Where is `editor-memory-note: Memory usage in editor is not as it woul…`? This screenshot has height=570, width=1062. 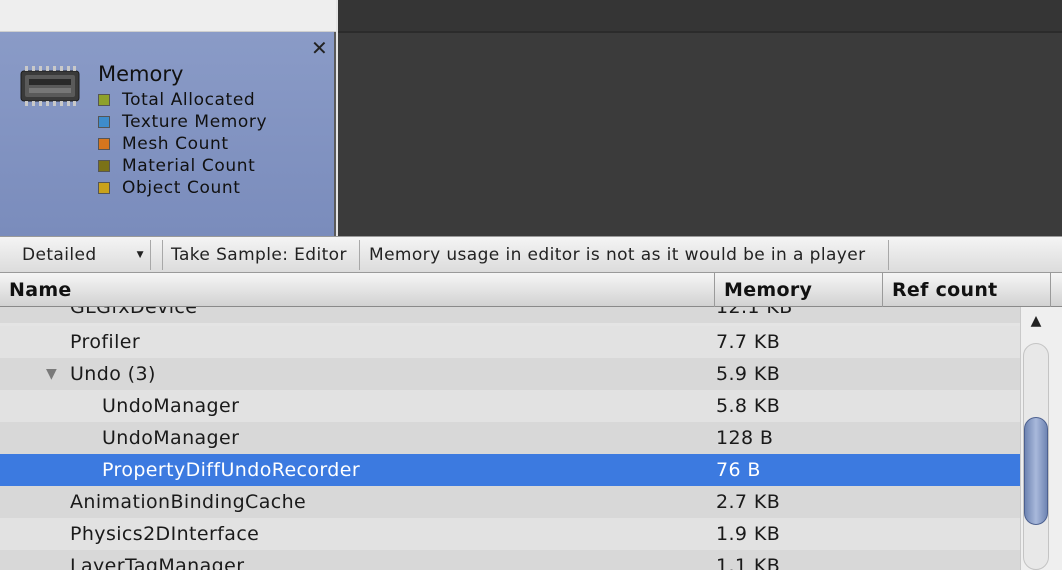 editor-memory-note: Memory usage in editor is not as it woul… is located at coordinates (625, 255).